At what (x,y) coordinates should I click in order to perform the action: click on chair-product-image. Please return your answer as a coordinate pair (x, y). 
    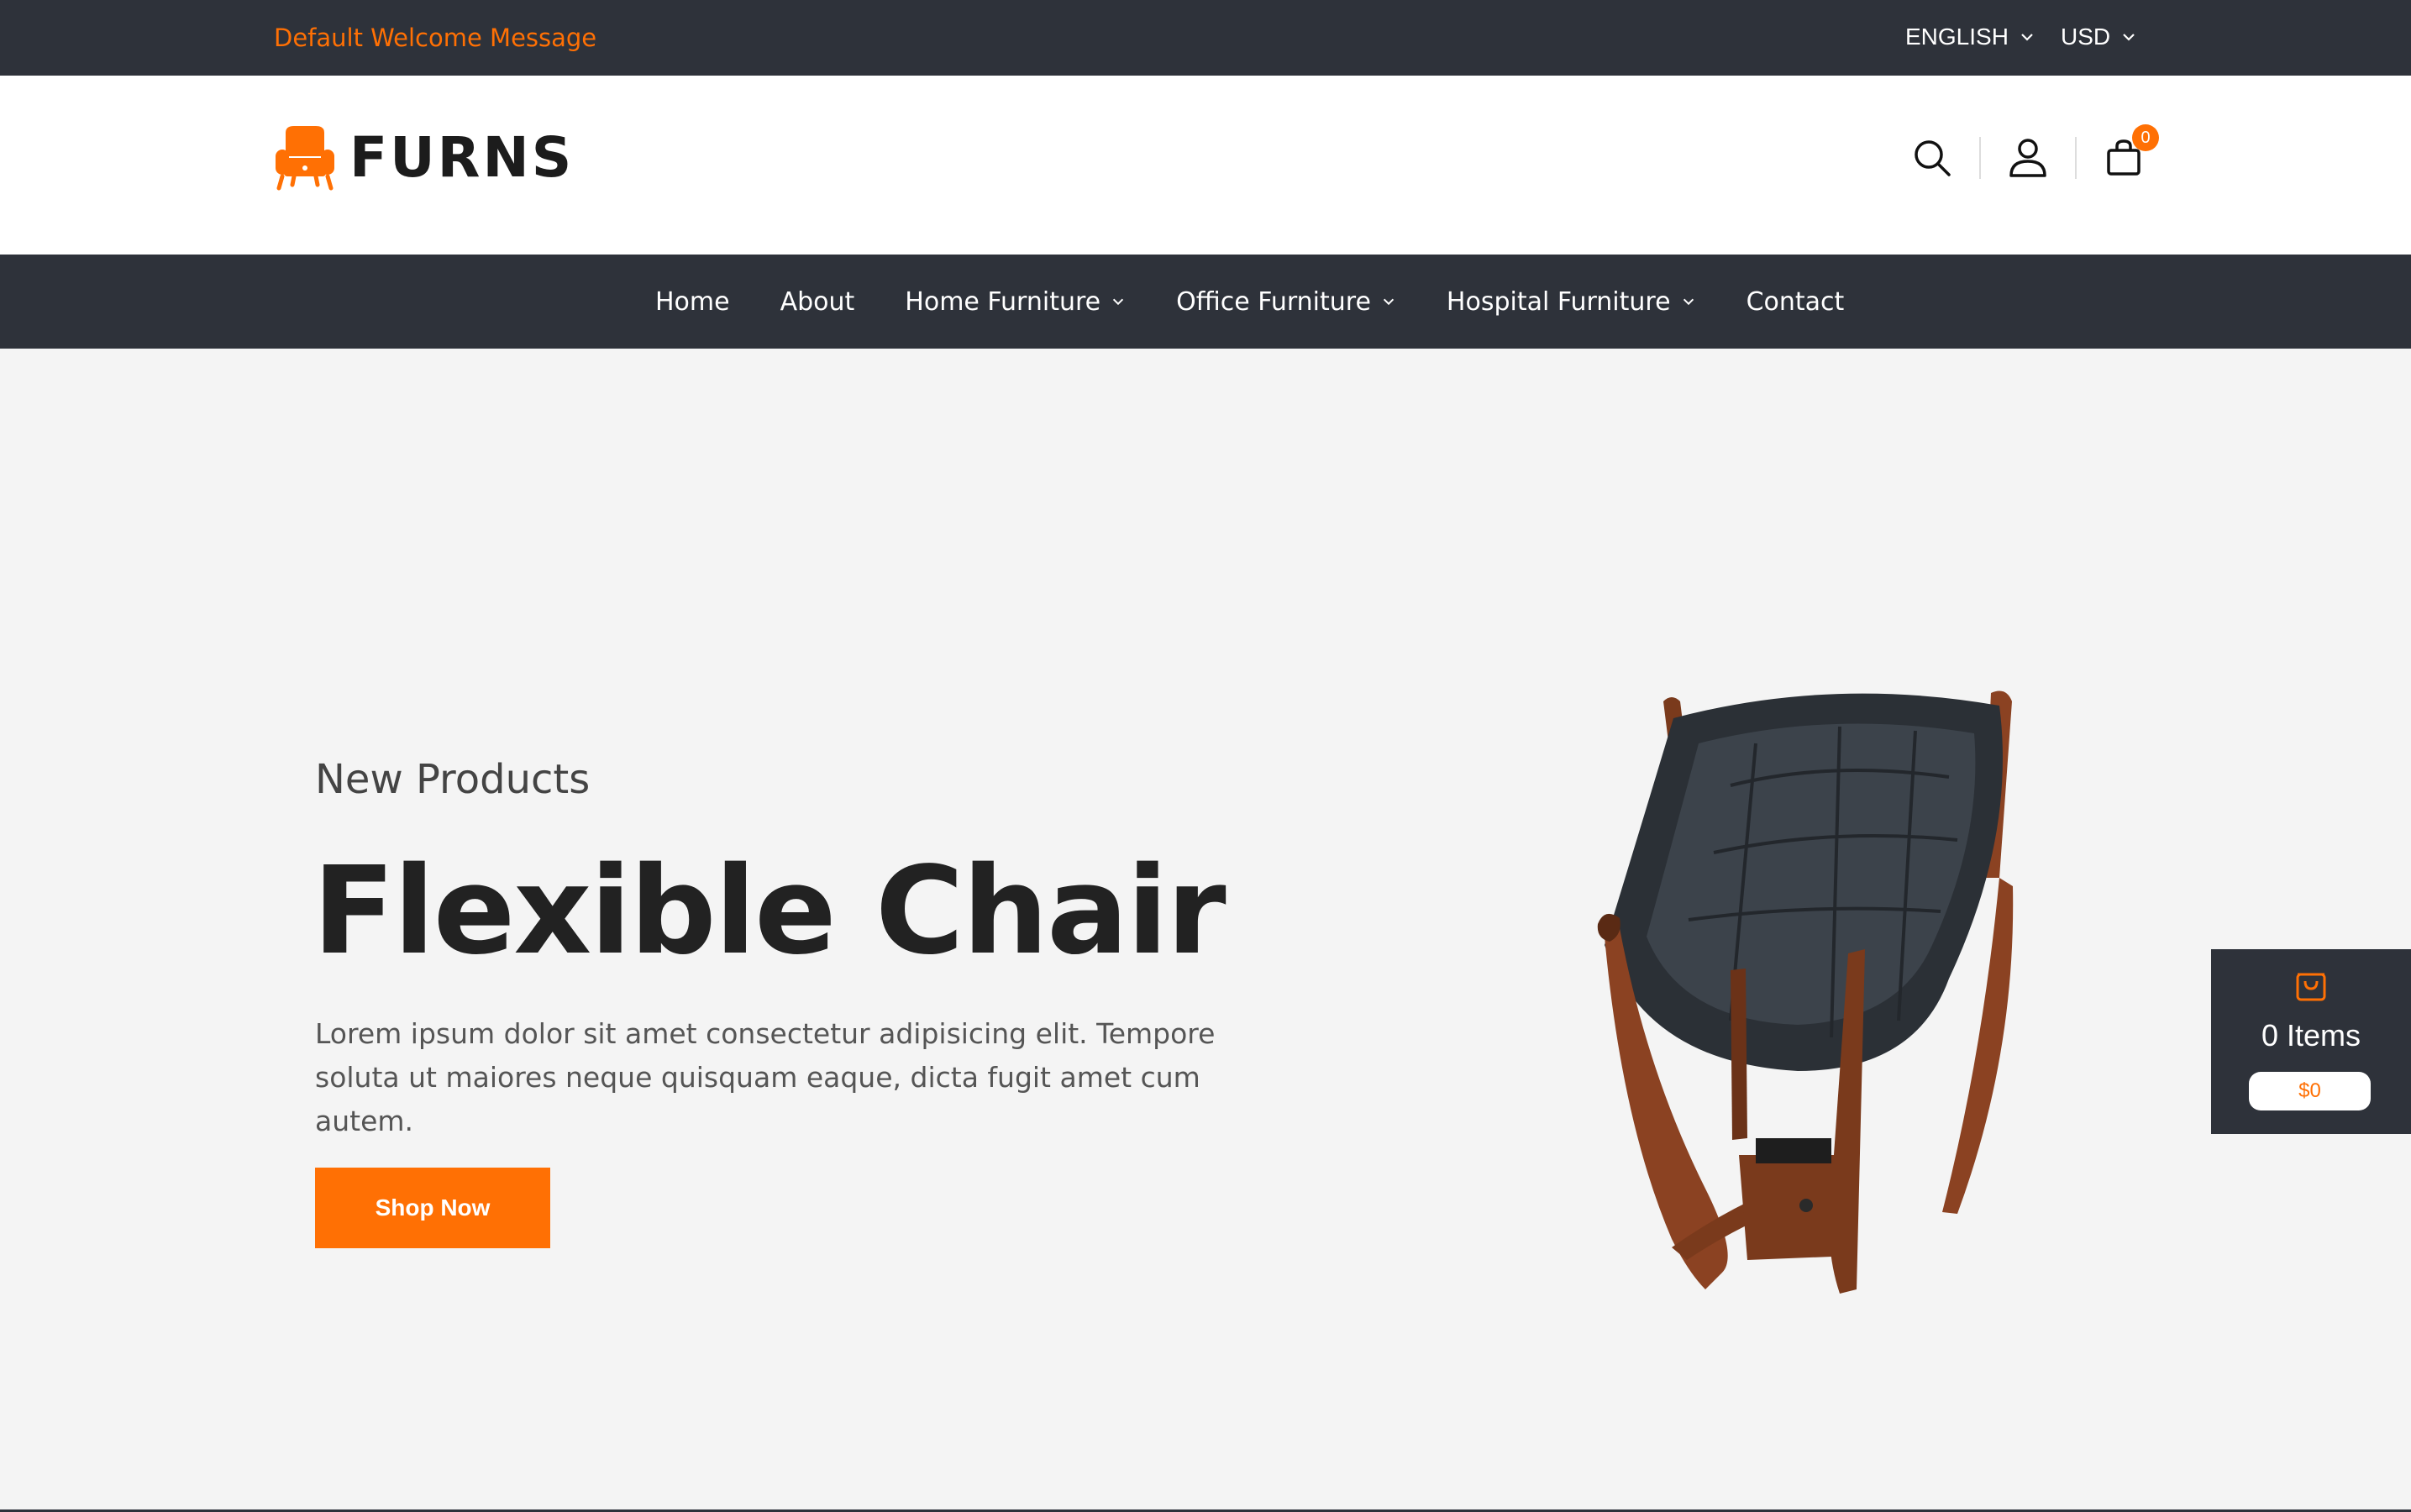
    Looking at the image, I should click on (1805, 992).